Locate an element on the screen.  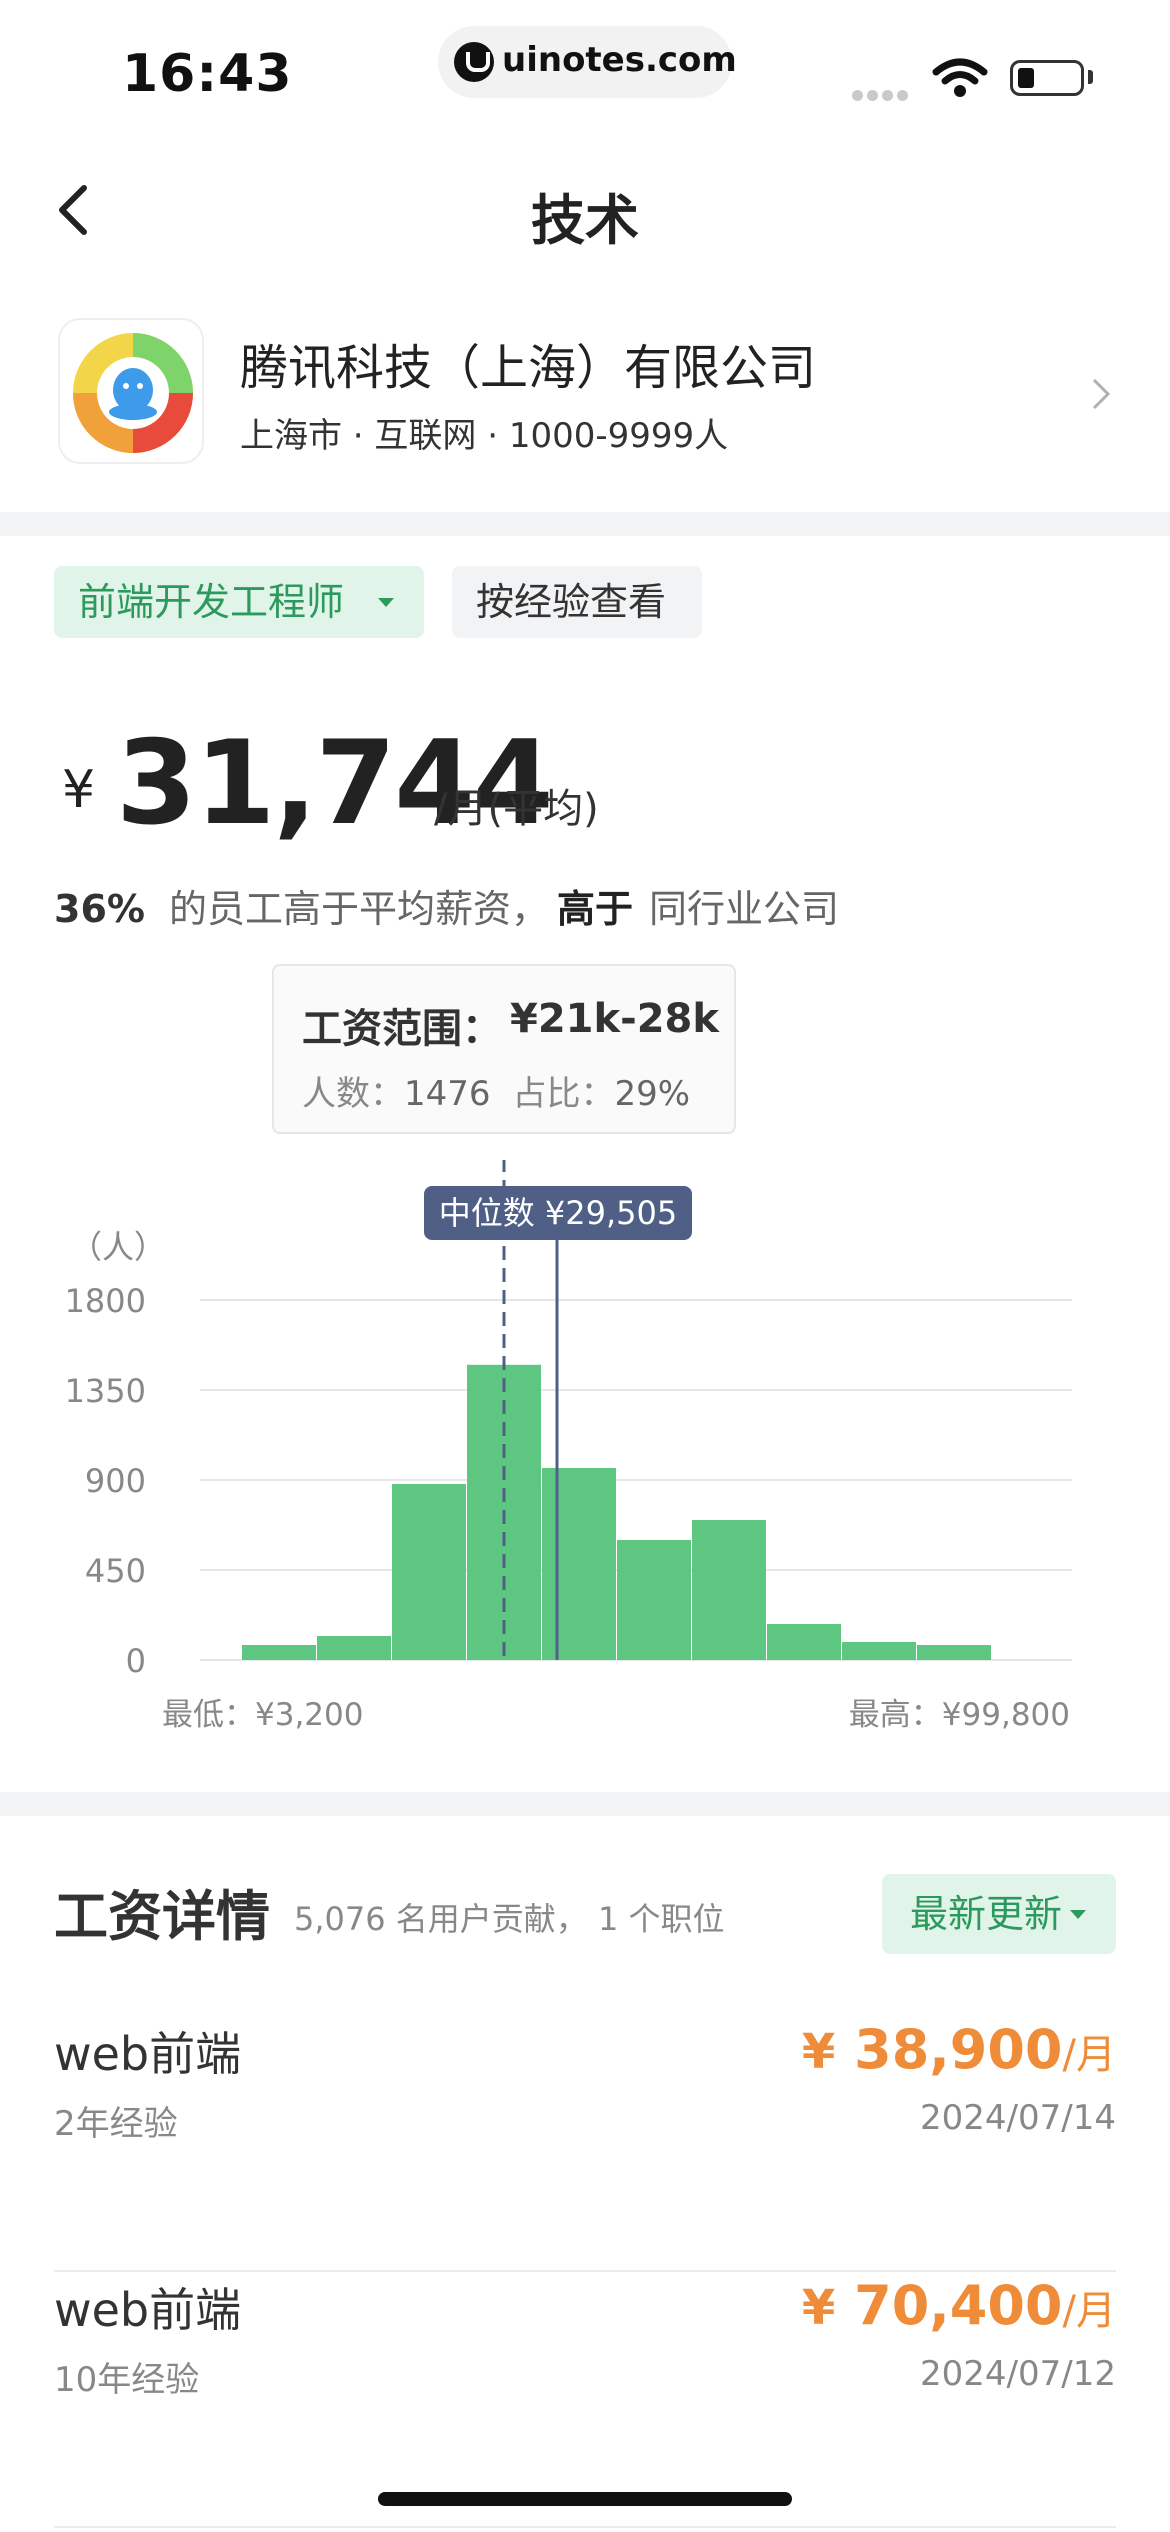
percent-above-average: 36% is located at coordinates (99, 909).